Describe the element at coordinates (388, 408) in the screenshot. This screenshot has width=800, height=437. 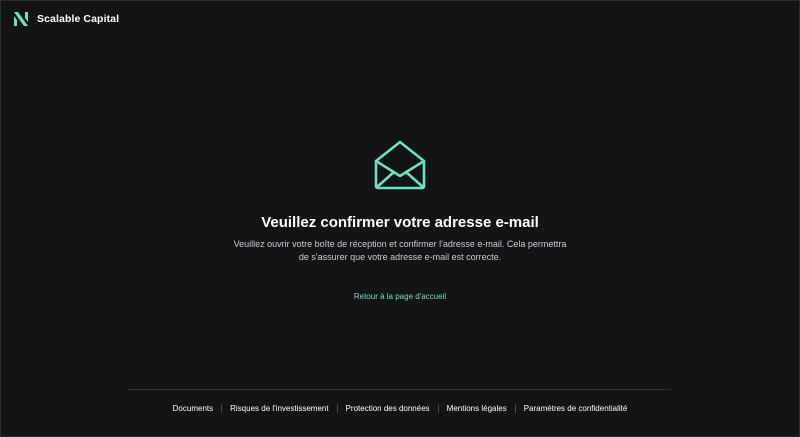
I see `footer-link-data-protection: Protection des données` at that location.